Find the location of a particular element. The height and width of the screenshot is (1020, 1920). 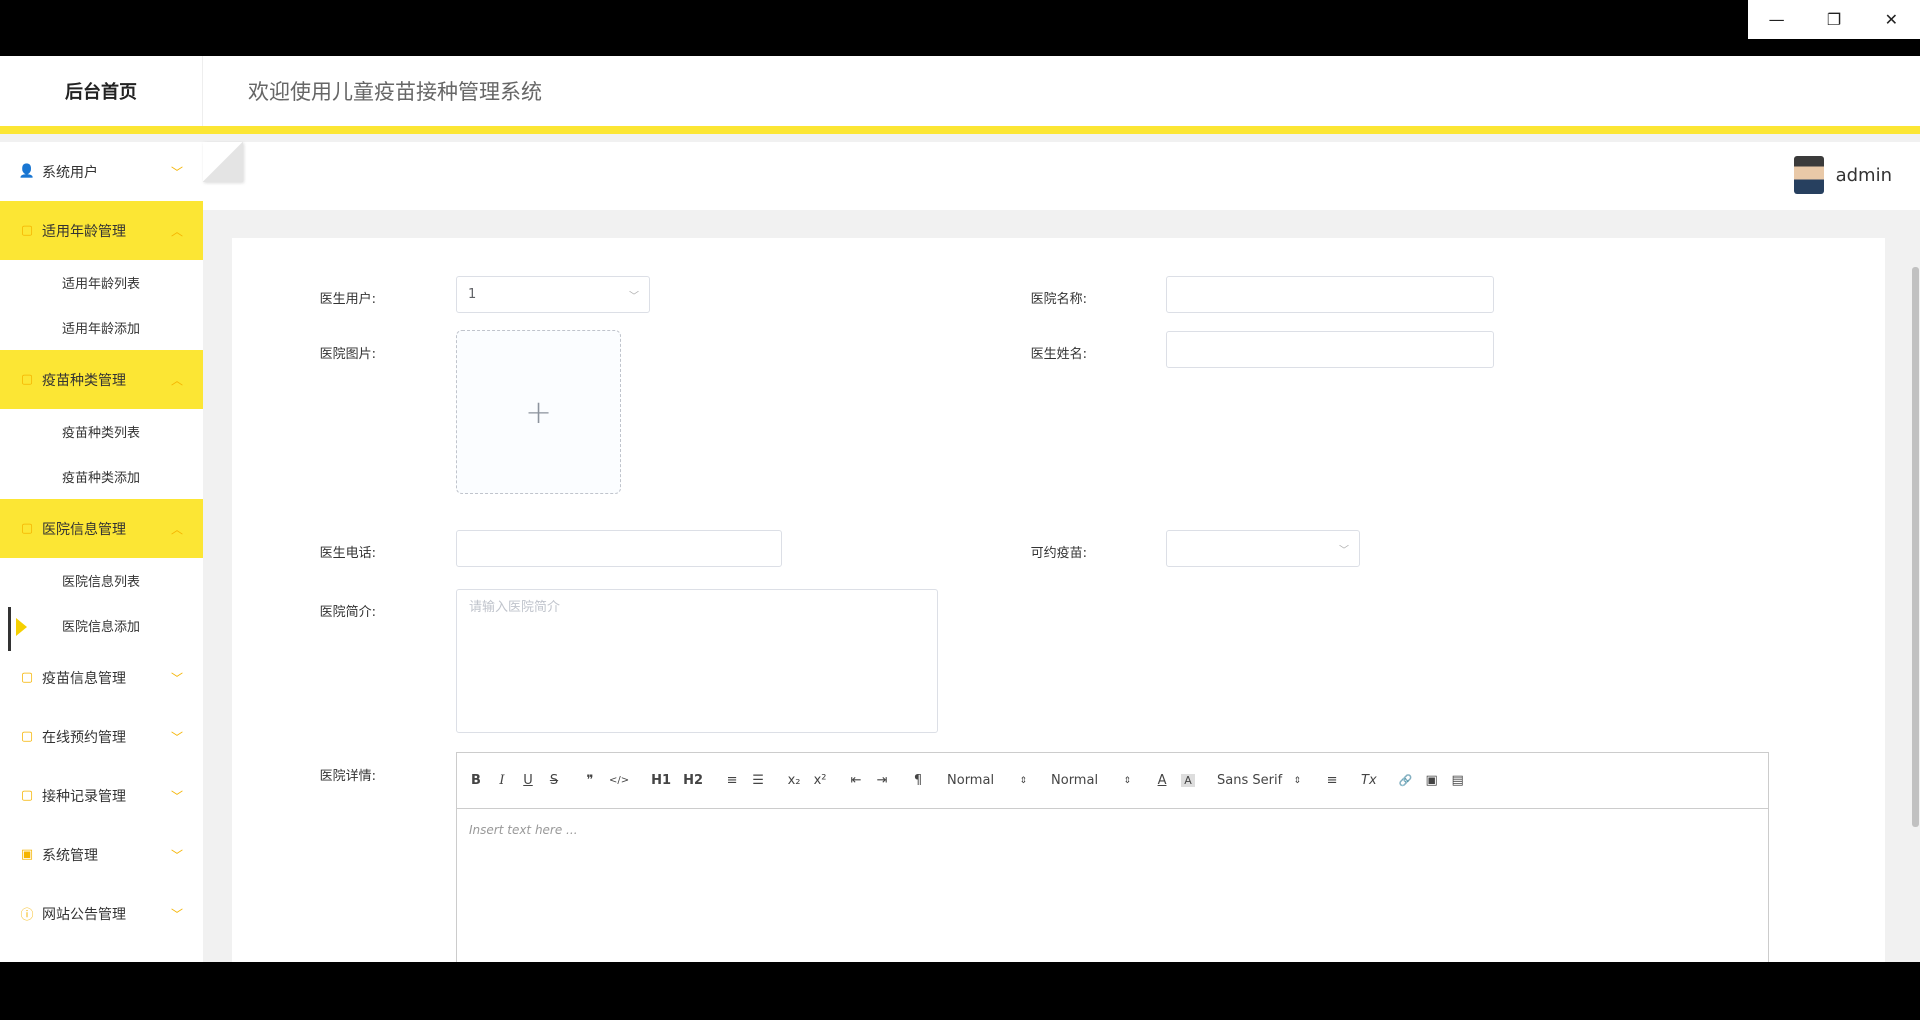

sidebar-subitem-age-add: 适用年龄添加 is located at coordinates (101, 327).